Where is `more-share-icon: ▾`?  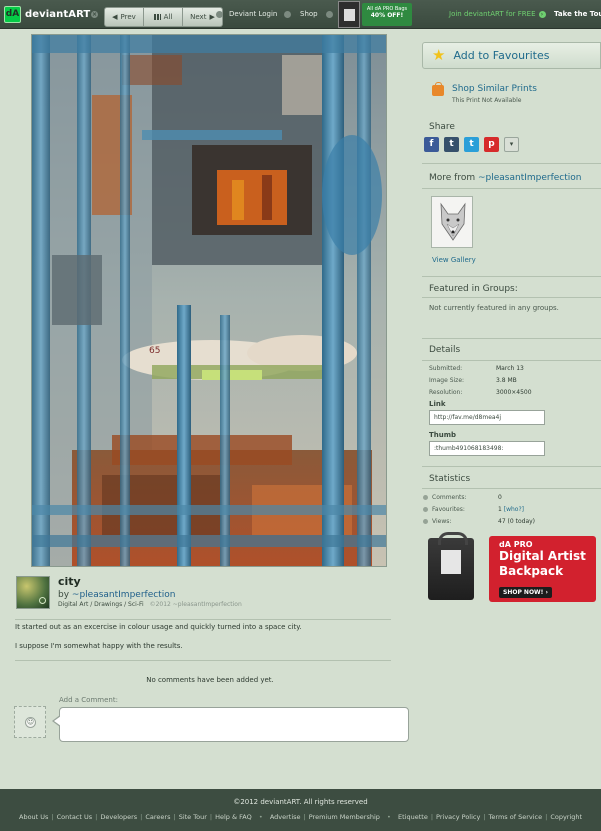
more-share-icon: ▾ is located at coordinates (511, 144).